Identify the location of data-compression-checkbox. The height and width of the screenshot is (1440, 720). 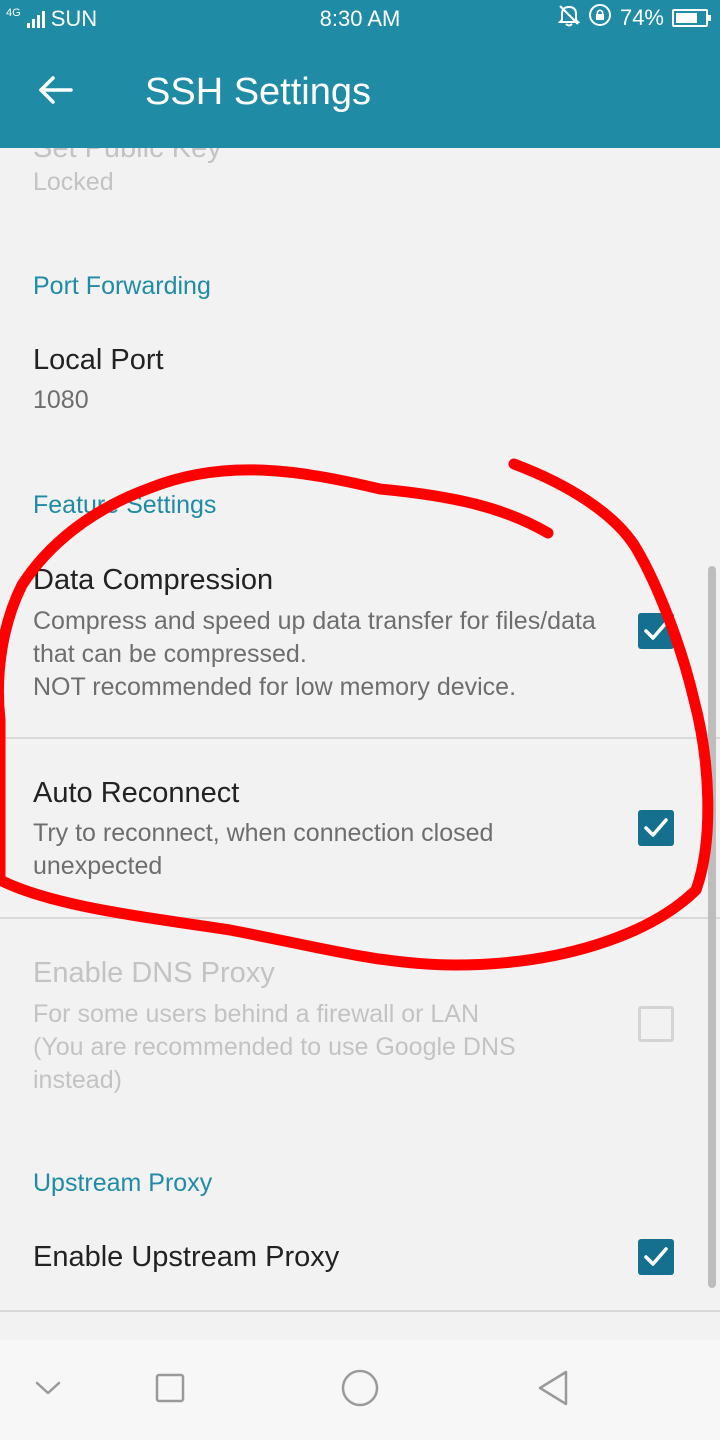
(656, 631).